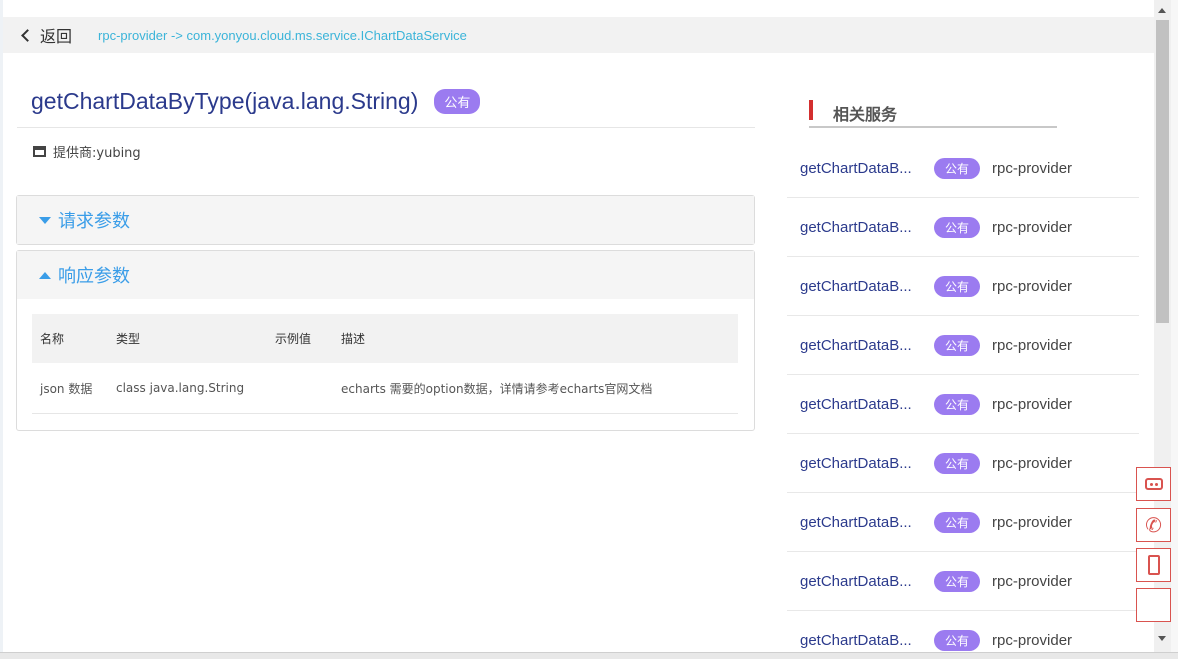 The height and width of the screenshot is (659, 1178). I want to click on mobile-icon, so click(1153, 565).